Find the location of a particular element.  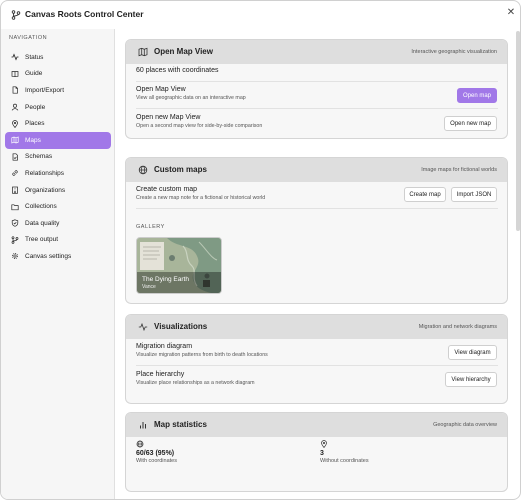

sidebar-item-relationships: Relationships is located at coordinates (58, 173).